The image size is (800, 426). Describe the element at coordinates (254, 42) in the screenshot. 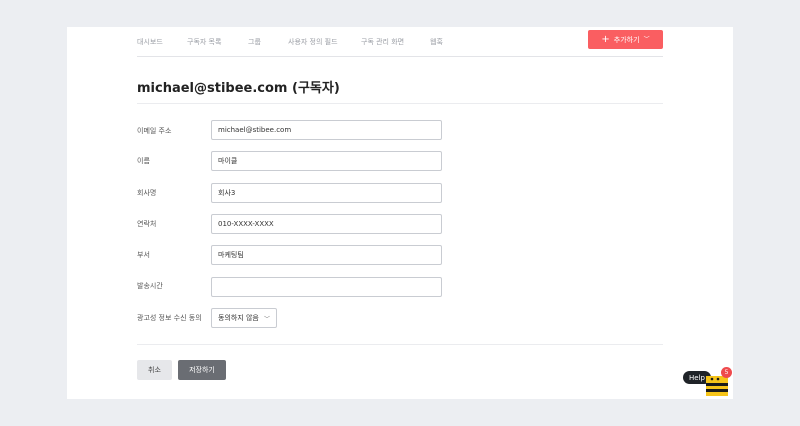

I see `nav-item-groups: 그룹` at that location.